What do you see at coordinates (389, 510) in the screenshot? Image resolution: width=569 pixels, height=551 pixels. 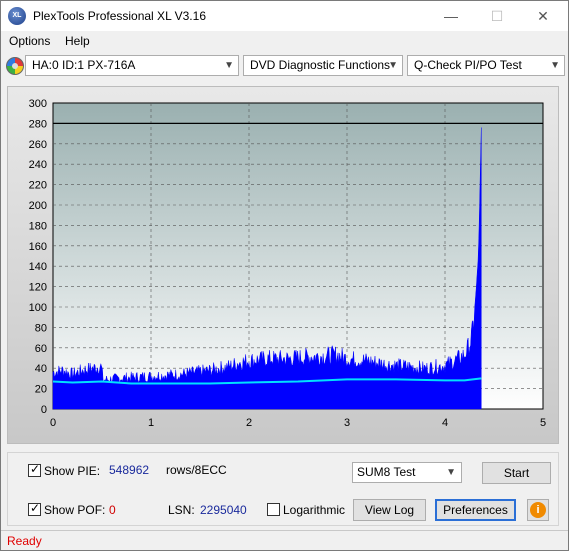 I see `view-log-button: View Log` at bounding box center [389, 510].